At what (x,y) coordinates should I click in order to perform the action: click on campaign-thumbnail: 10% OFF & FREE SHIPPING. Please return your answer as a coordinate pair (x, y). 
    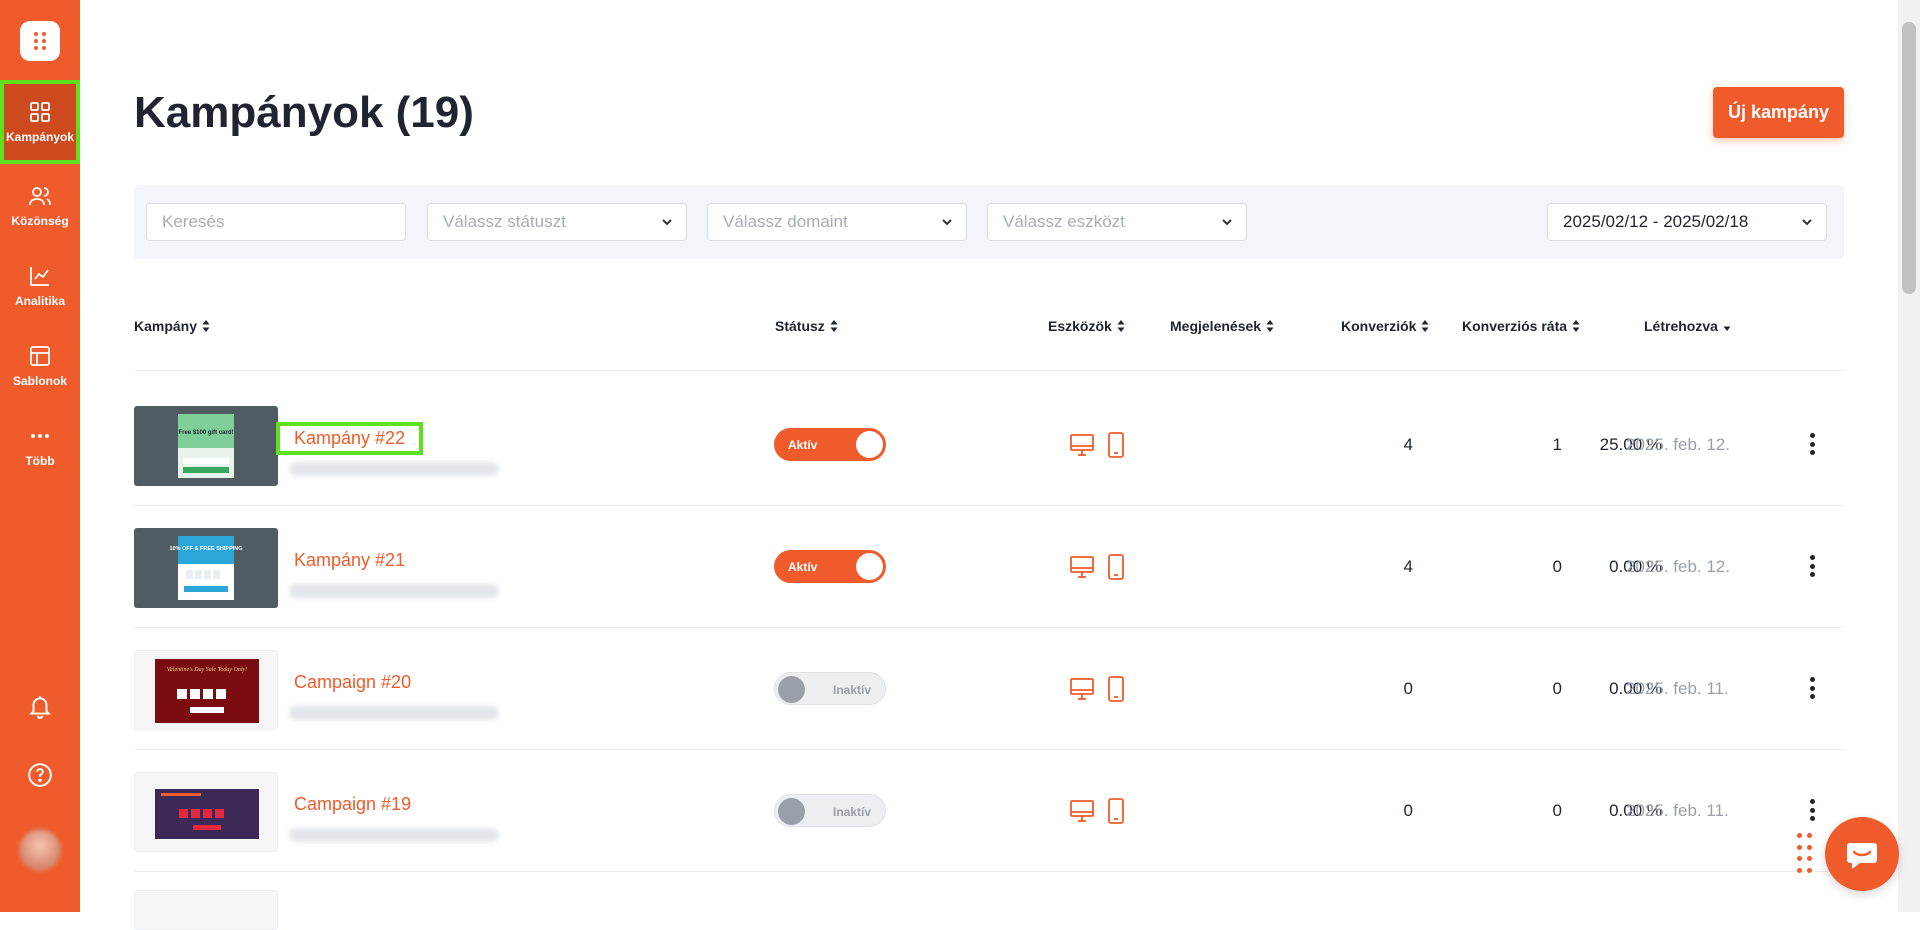
    Looking at the image, I should click on (206, 568).